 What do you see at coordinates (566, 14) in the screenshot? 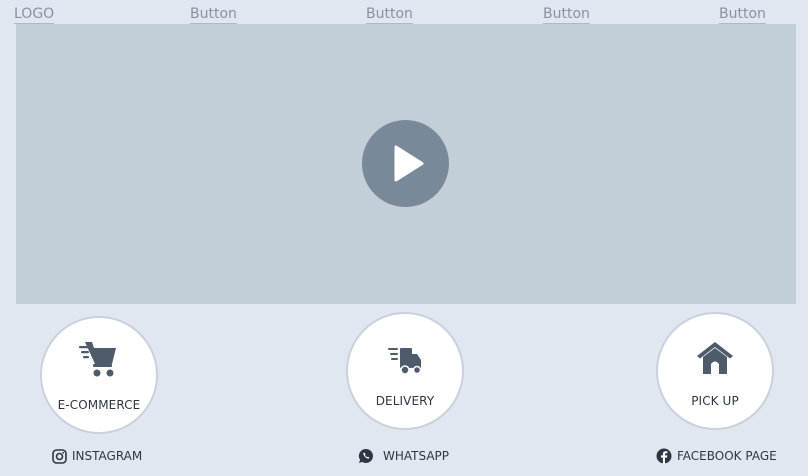
I see `nav-button-3: Button` at bounding box center [566, 14].